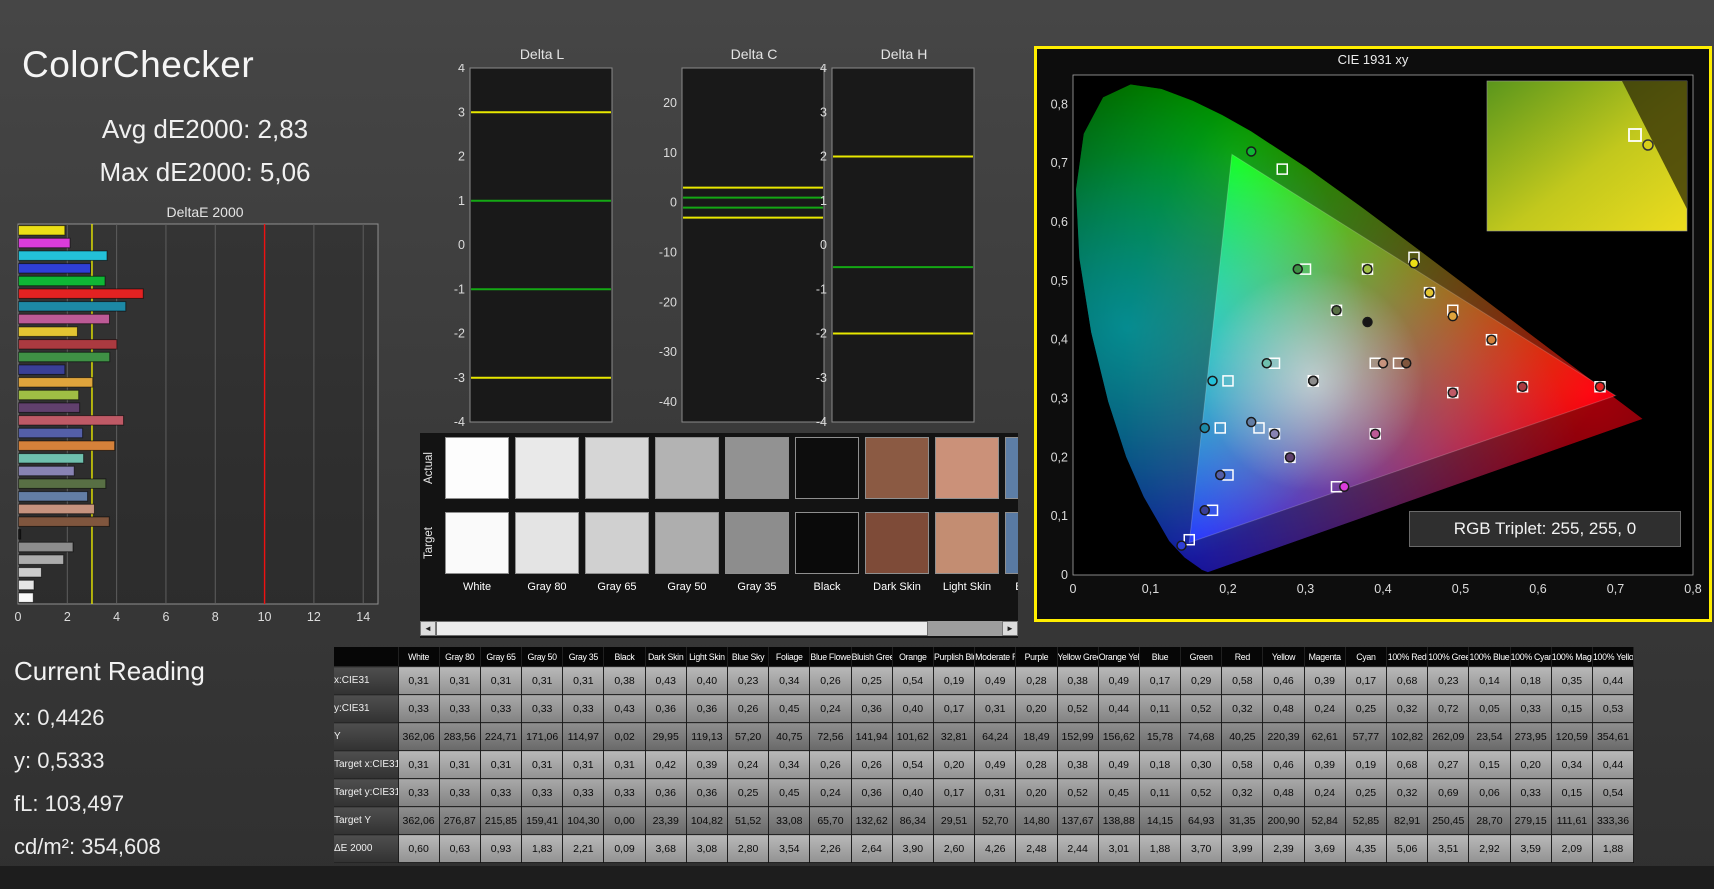  I want to click on table-cell: 5,06, so click(1407, 848).